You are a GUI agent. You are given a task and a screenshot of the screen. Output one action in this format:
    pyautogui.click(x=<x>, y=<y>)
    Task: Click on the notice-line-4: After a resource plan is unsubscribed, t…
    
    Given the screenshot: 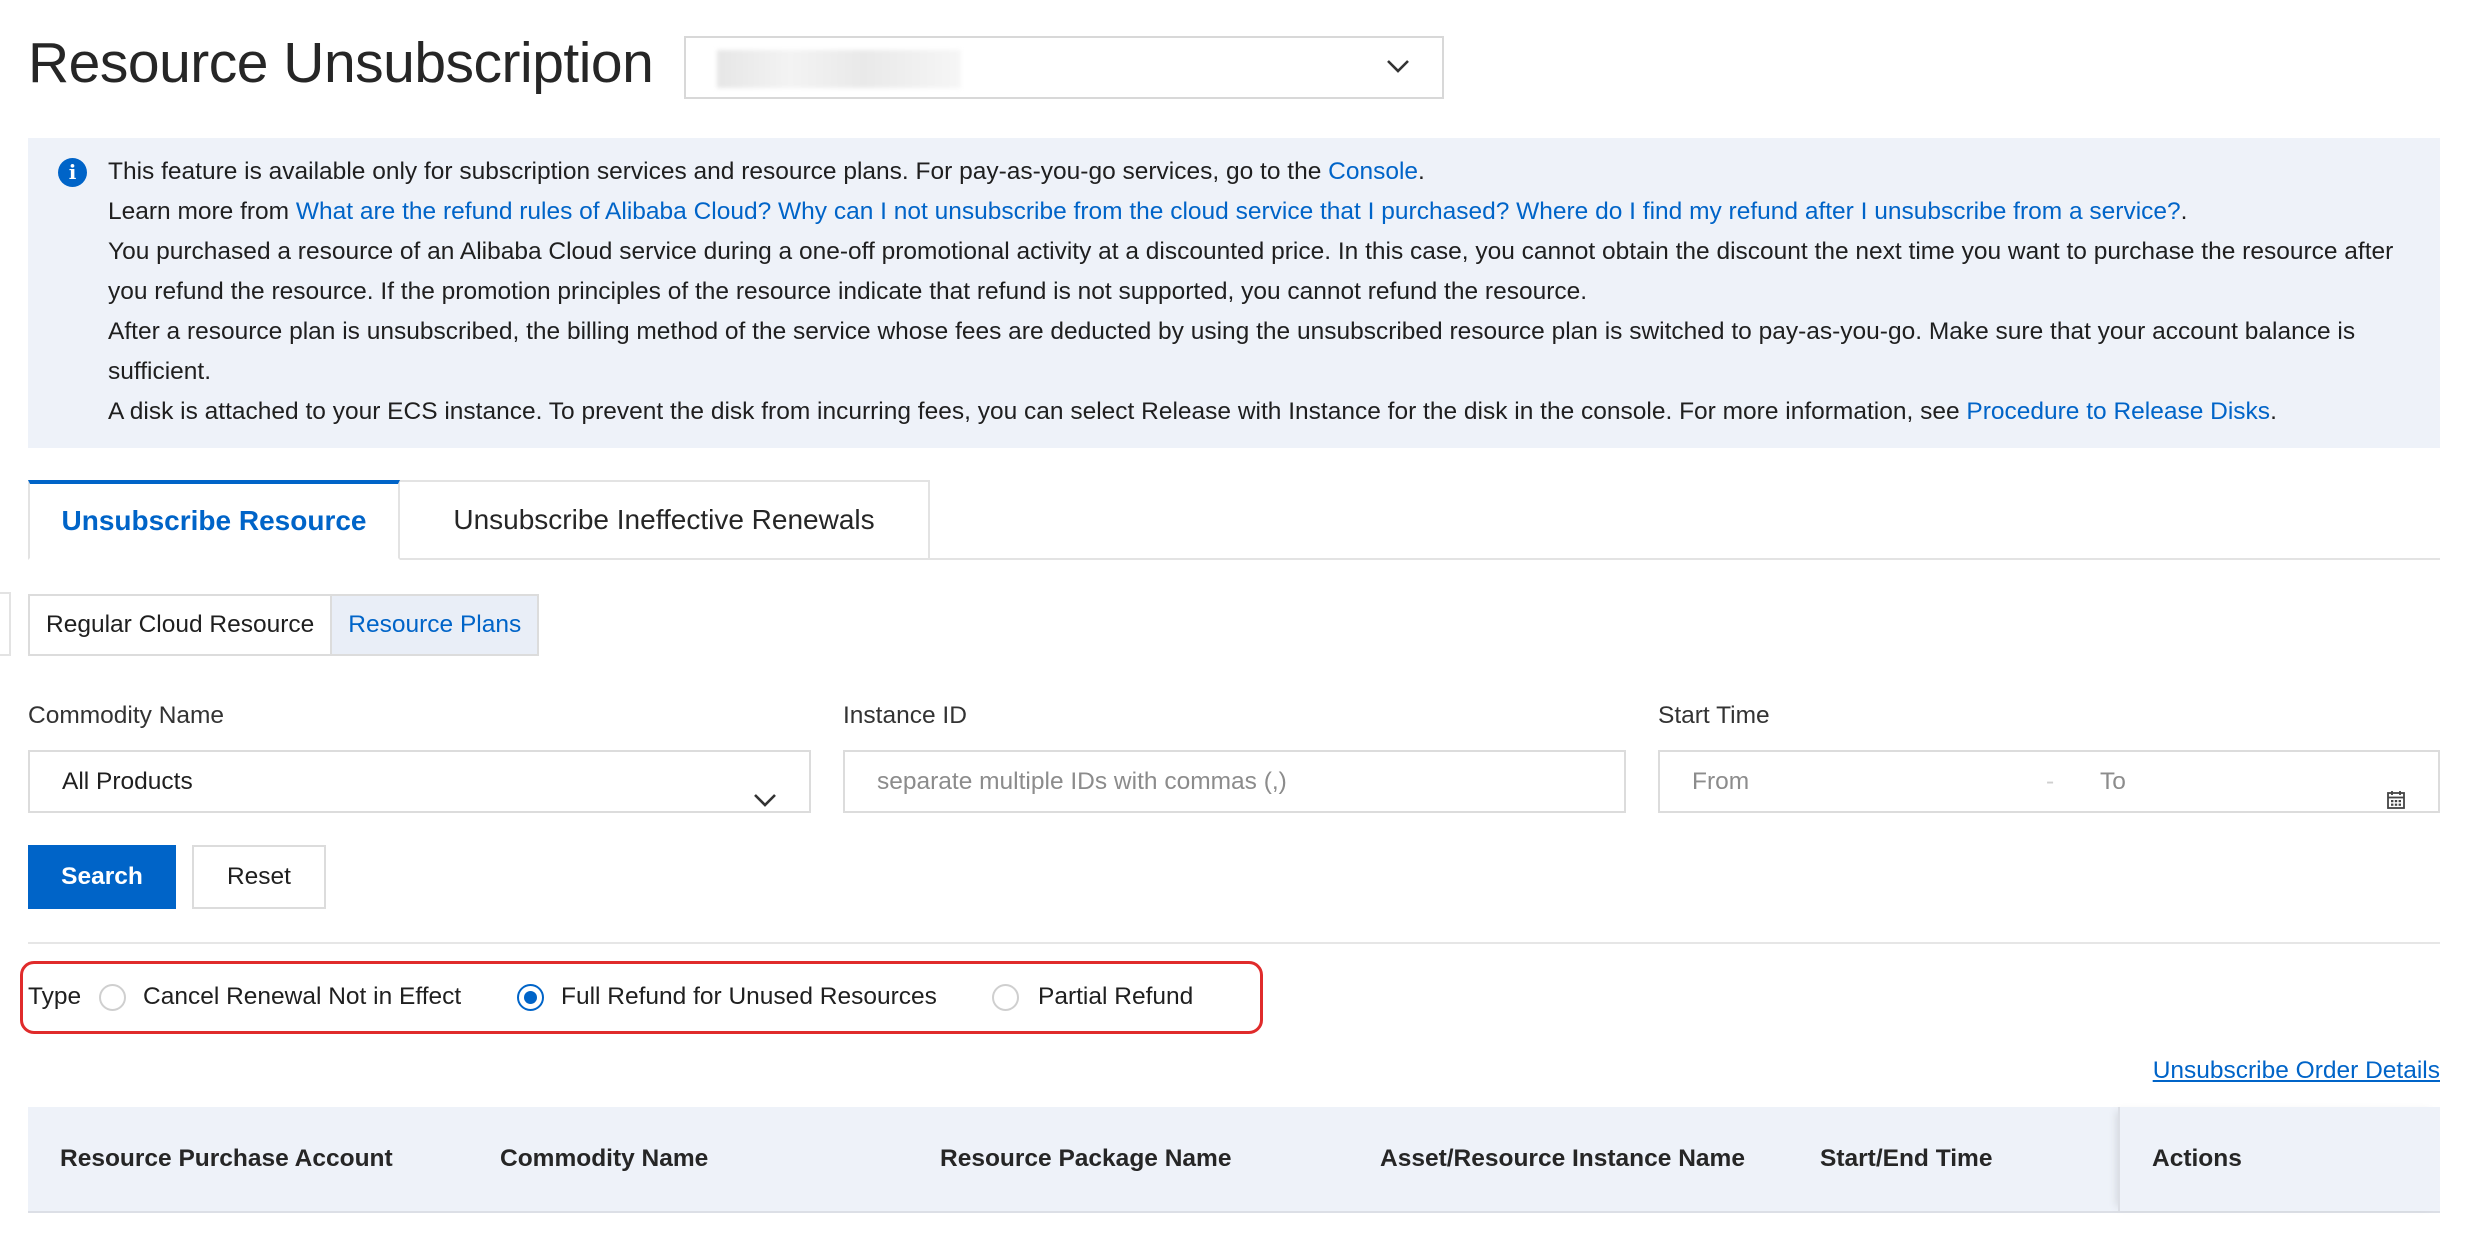 What is the action you would take?
    pyautogui.click(x=1232, y=351)
    